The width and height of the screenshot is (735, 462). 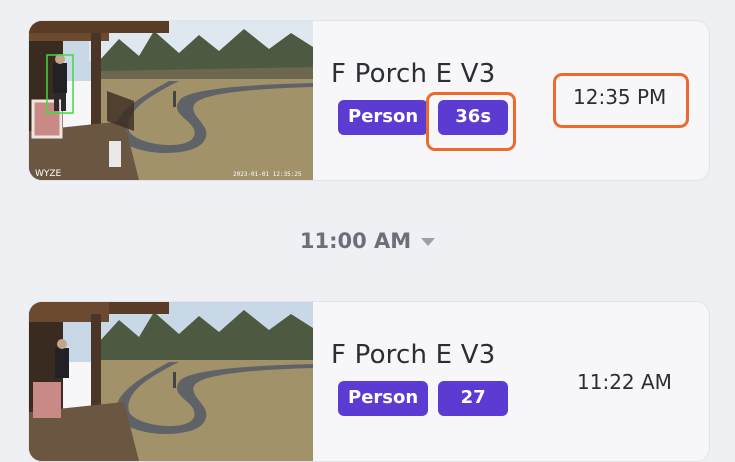 I want to click on event-time: 12:35 PM, so click(x=620, y=97).